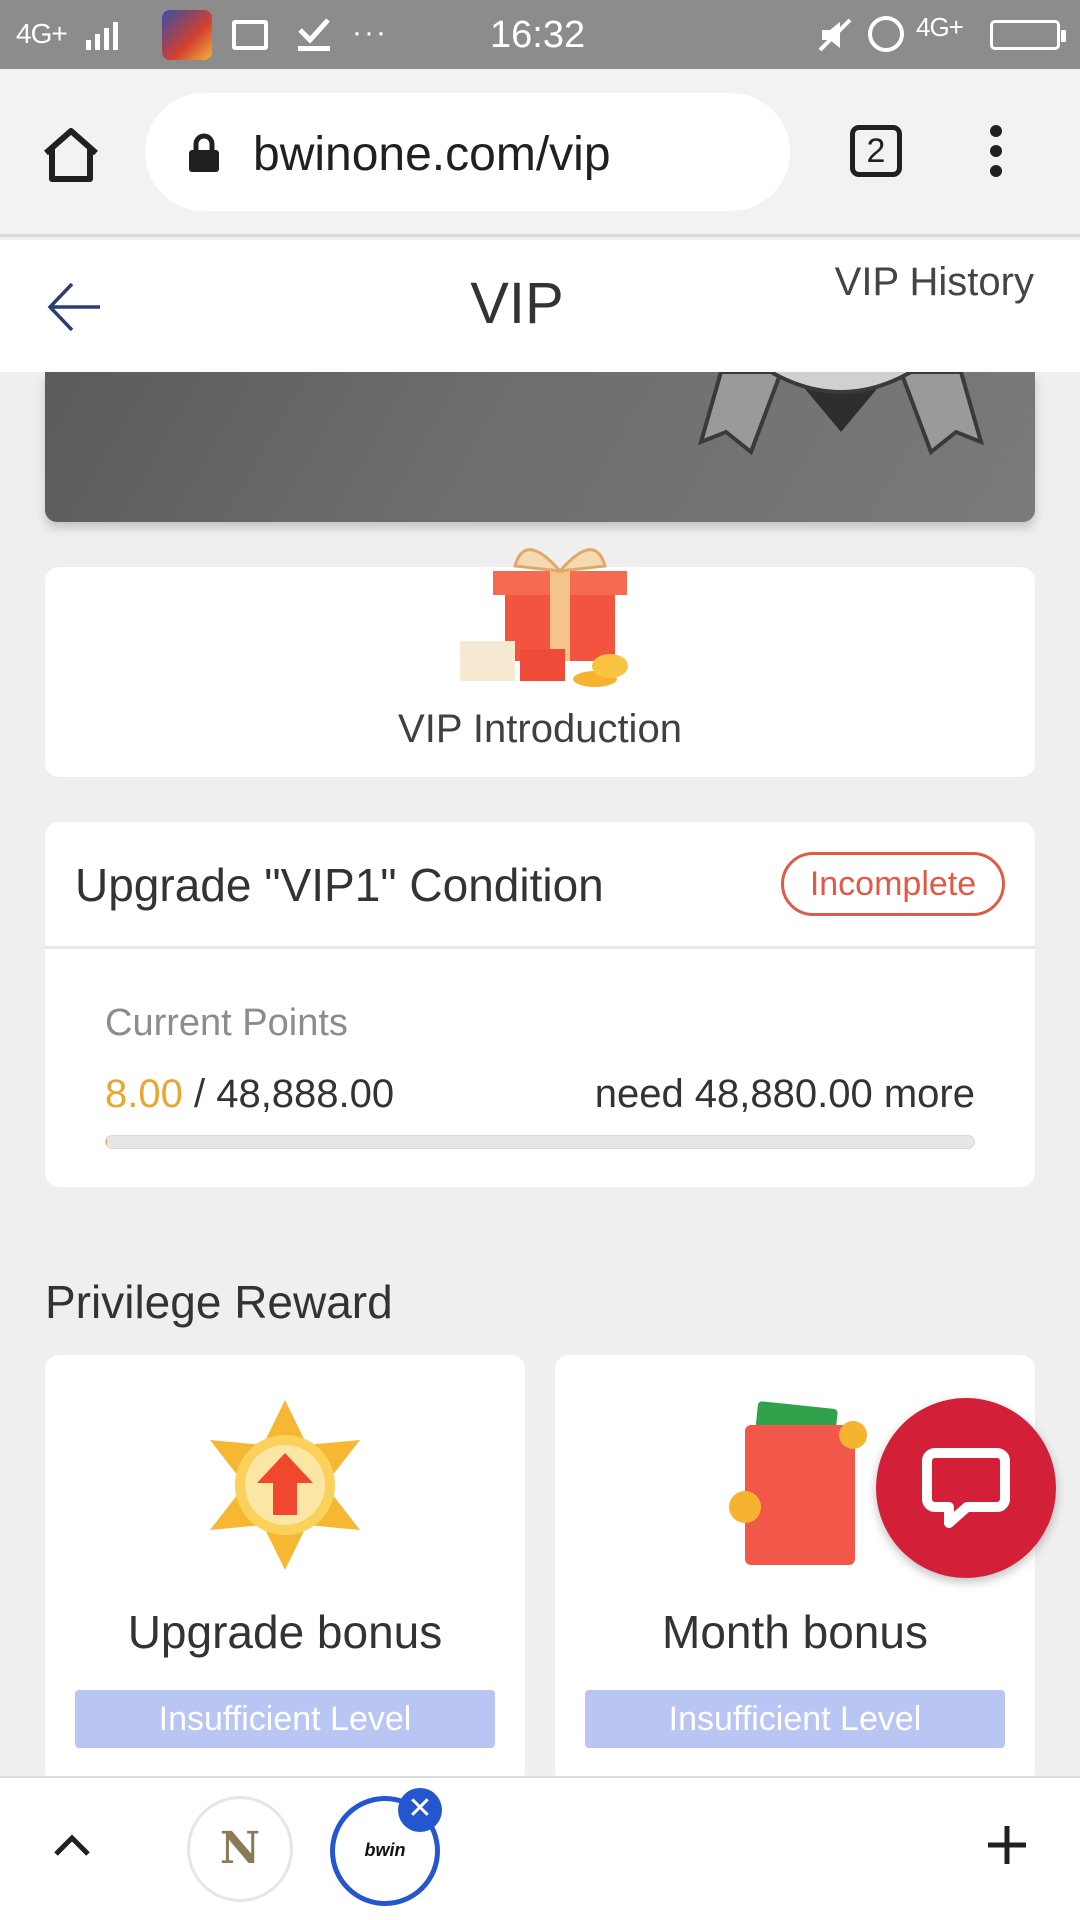  I want to click on reward-name: Upgrade bonus, so click(285, 1632).